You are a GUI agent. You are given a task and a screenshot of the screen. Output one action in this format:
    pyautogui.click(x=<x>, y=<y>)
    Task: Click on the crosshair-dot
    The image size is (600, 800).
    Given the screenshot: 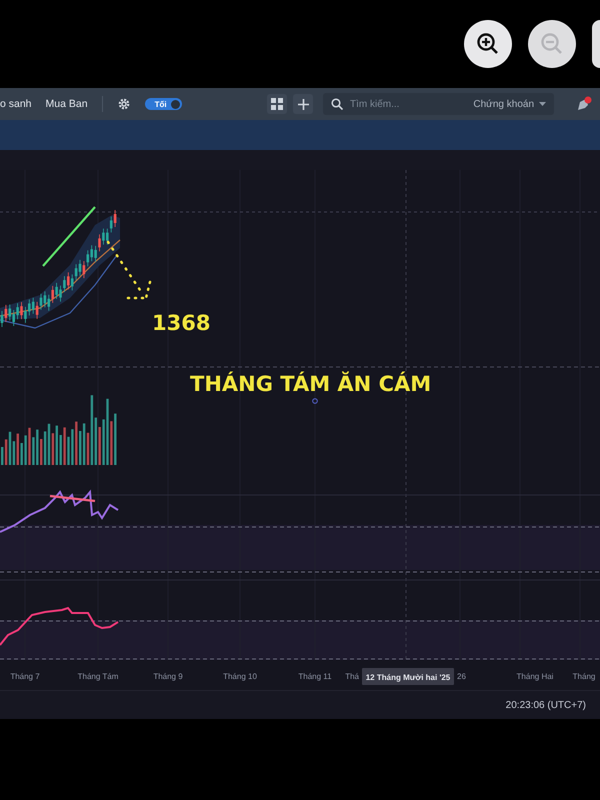 What is the action you would take?
    pyautogui.click(x=315, y=401)
    